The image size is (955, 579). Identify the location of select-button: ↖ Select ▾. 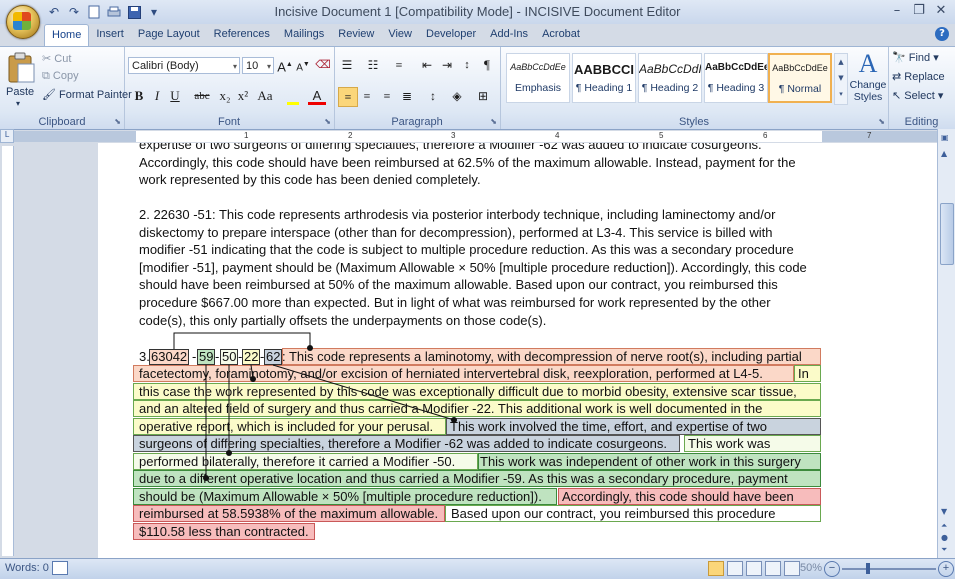
(917, 95).